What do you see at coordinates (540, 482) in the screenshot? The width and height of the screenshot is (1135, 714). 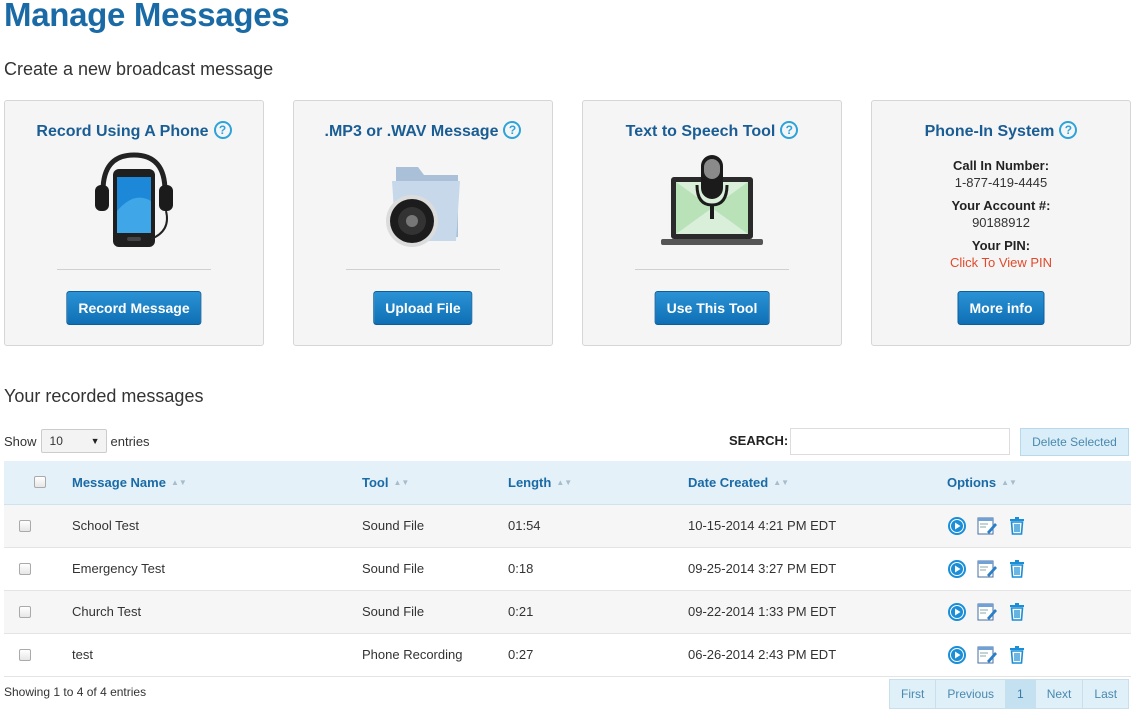 I see `column-header-length: Length ▲▼` at bounding box center [540, 482].